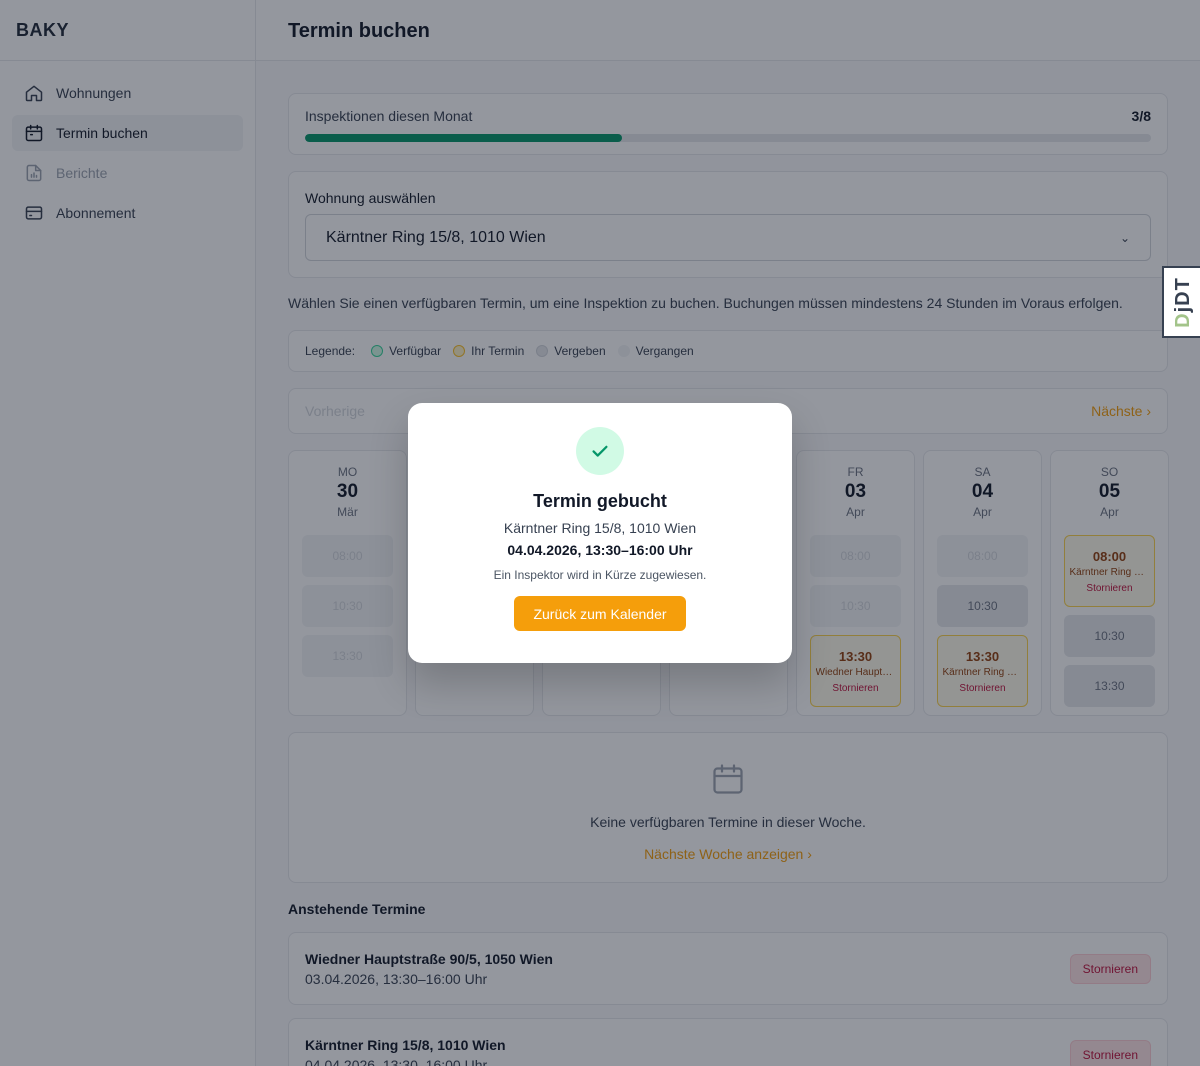 The height and width of the screenshot is (1066, 1200). I want to click on debug-toolbar-handle: DjDT, so click(1181, 302).